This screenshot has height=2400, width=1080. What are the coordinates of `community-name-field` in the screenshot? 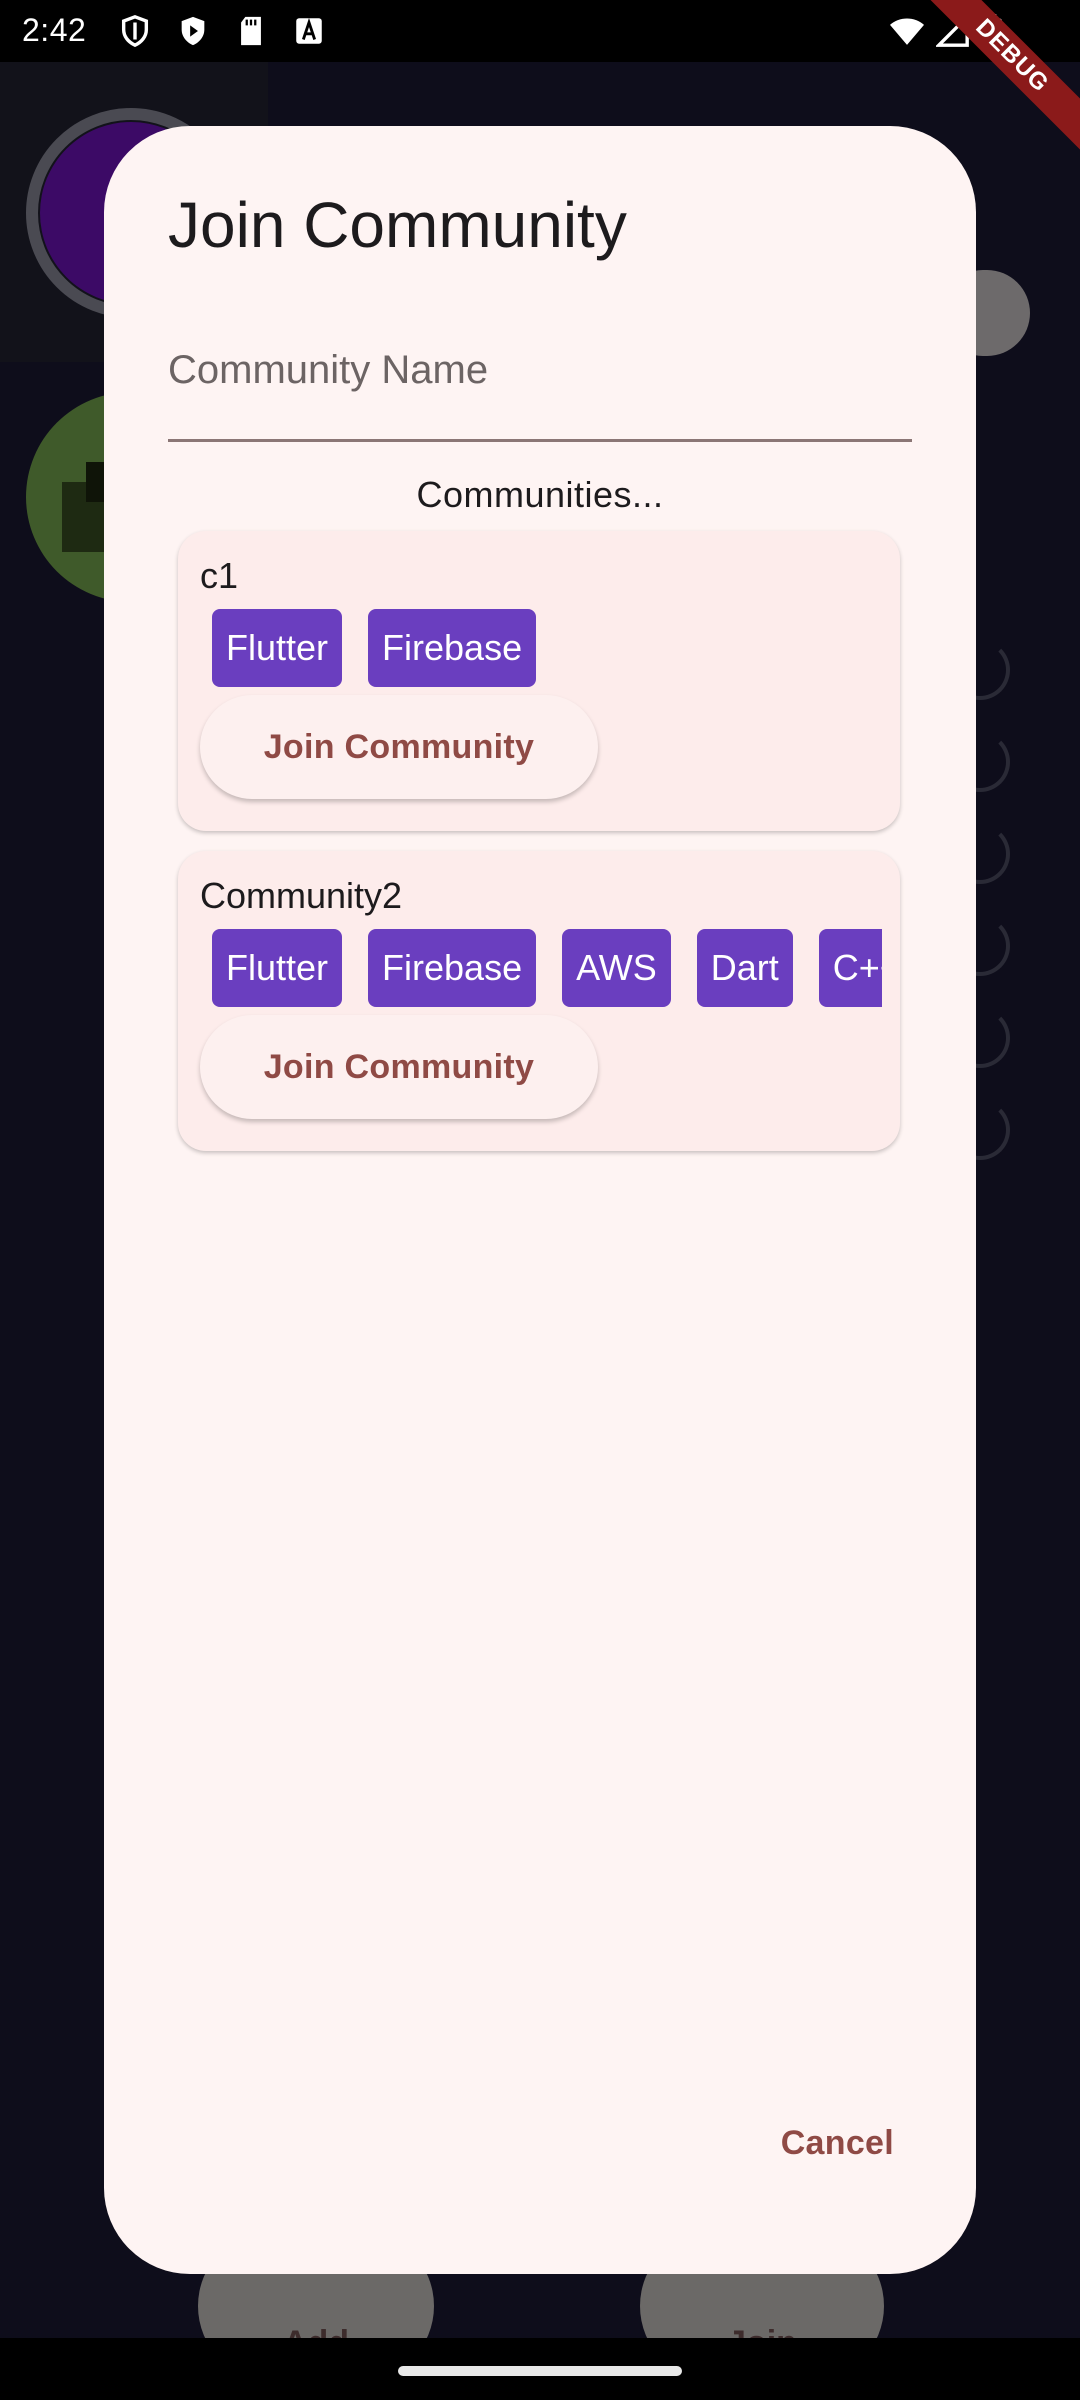 It's located at (540, 384).